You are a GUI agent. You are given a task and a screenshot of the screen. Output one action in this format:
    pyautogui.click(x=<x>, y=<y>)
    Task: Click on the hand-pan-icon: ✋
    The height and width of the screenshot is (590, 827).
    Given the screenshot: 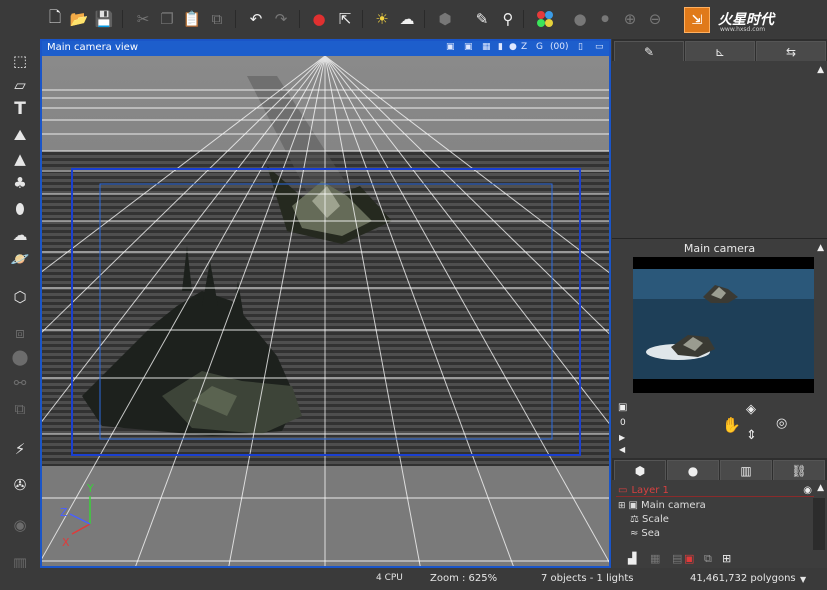 What is the action you would take?
    pyautogui.click(x=731, y=425)
    